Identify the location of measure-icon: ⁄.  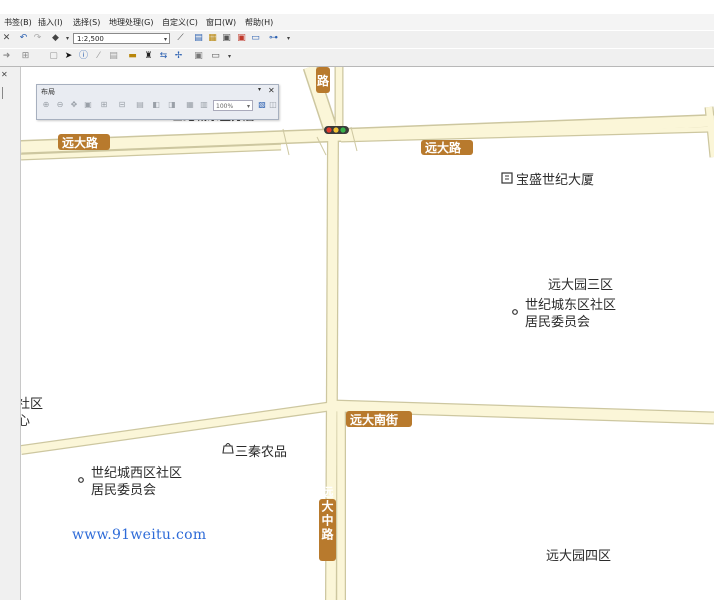
(98, 56).